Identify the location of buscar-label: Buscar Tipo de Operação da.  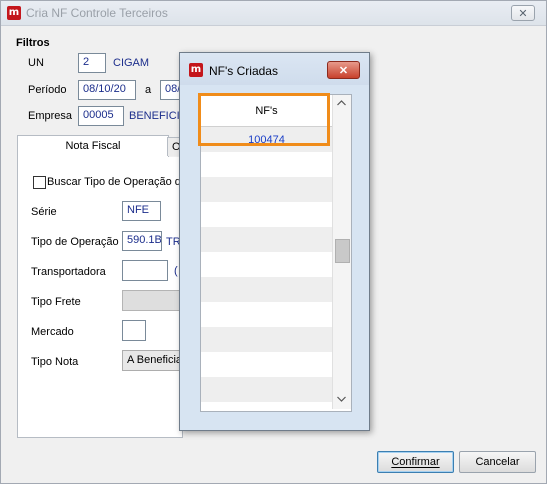
(114, 182).